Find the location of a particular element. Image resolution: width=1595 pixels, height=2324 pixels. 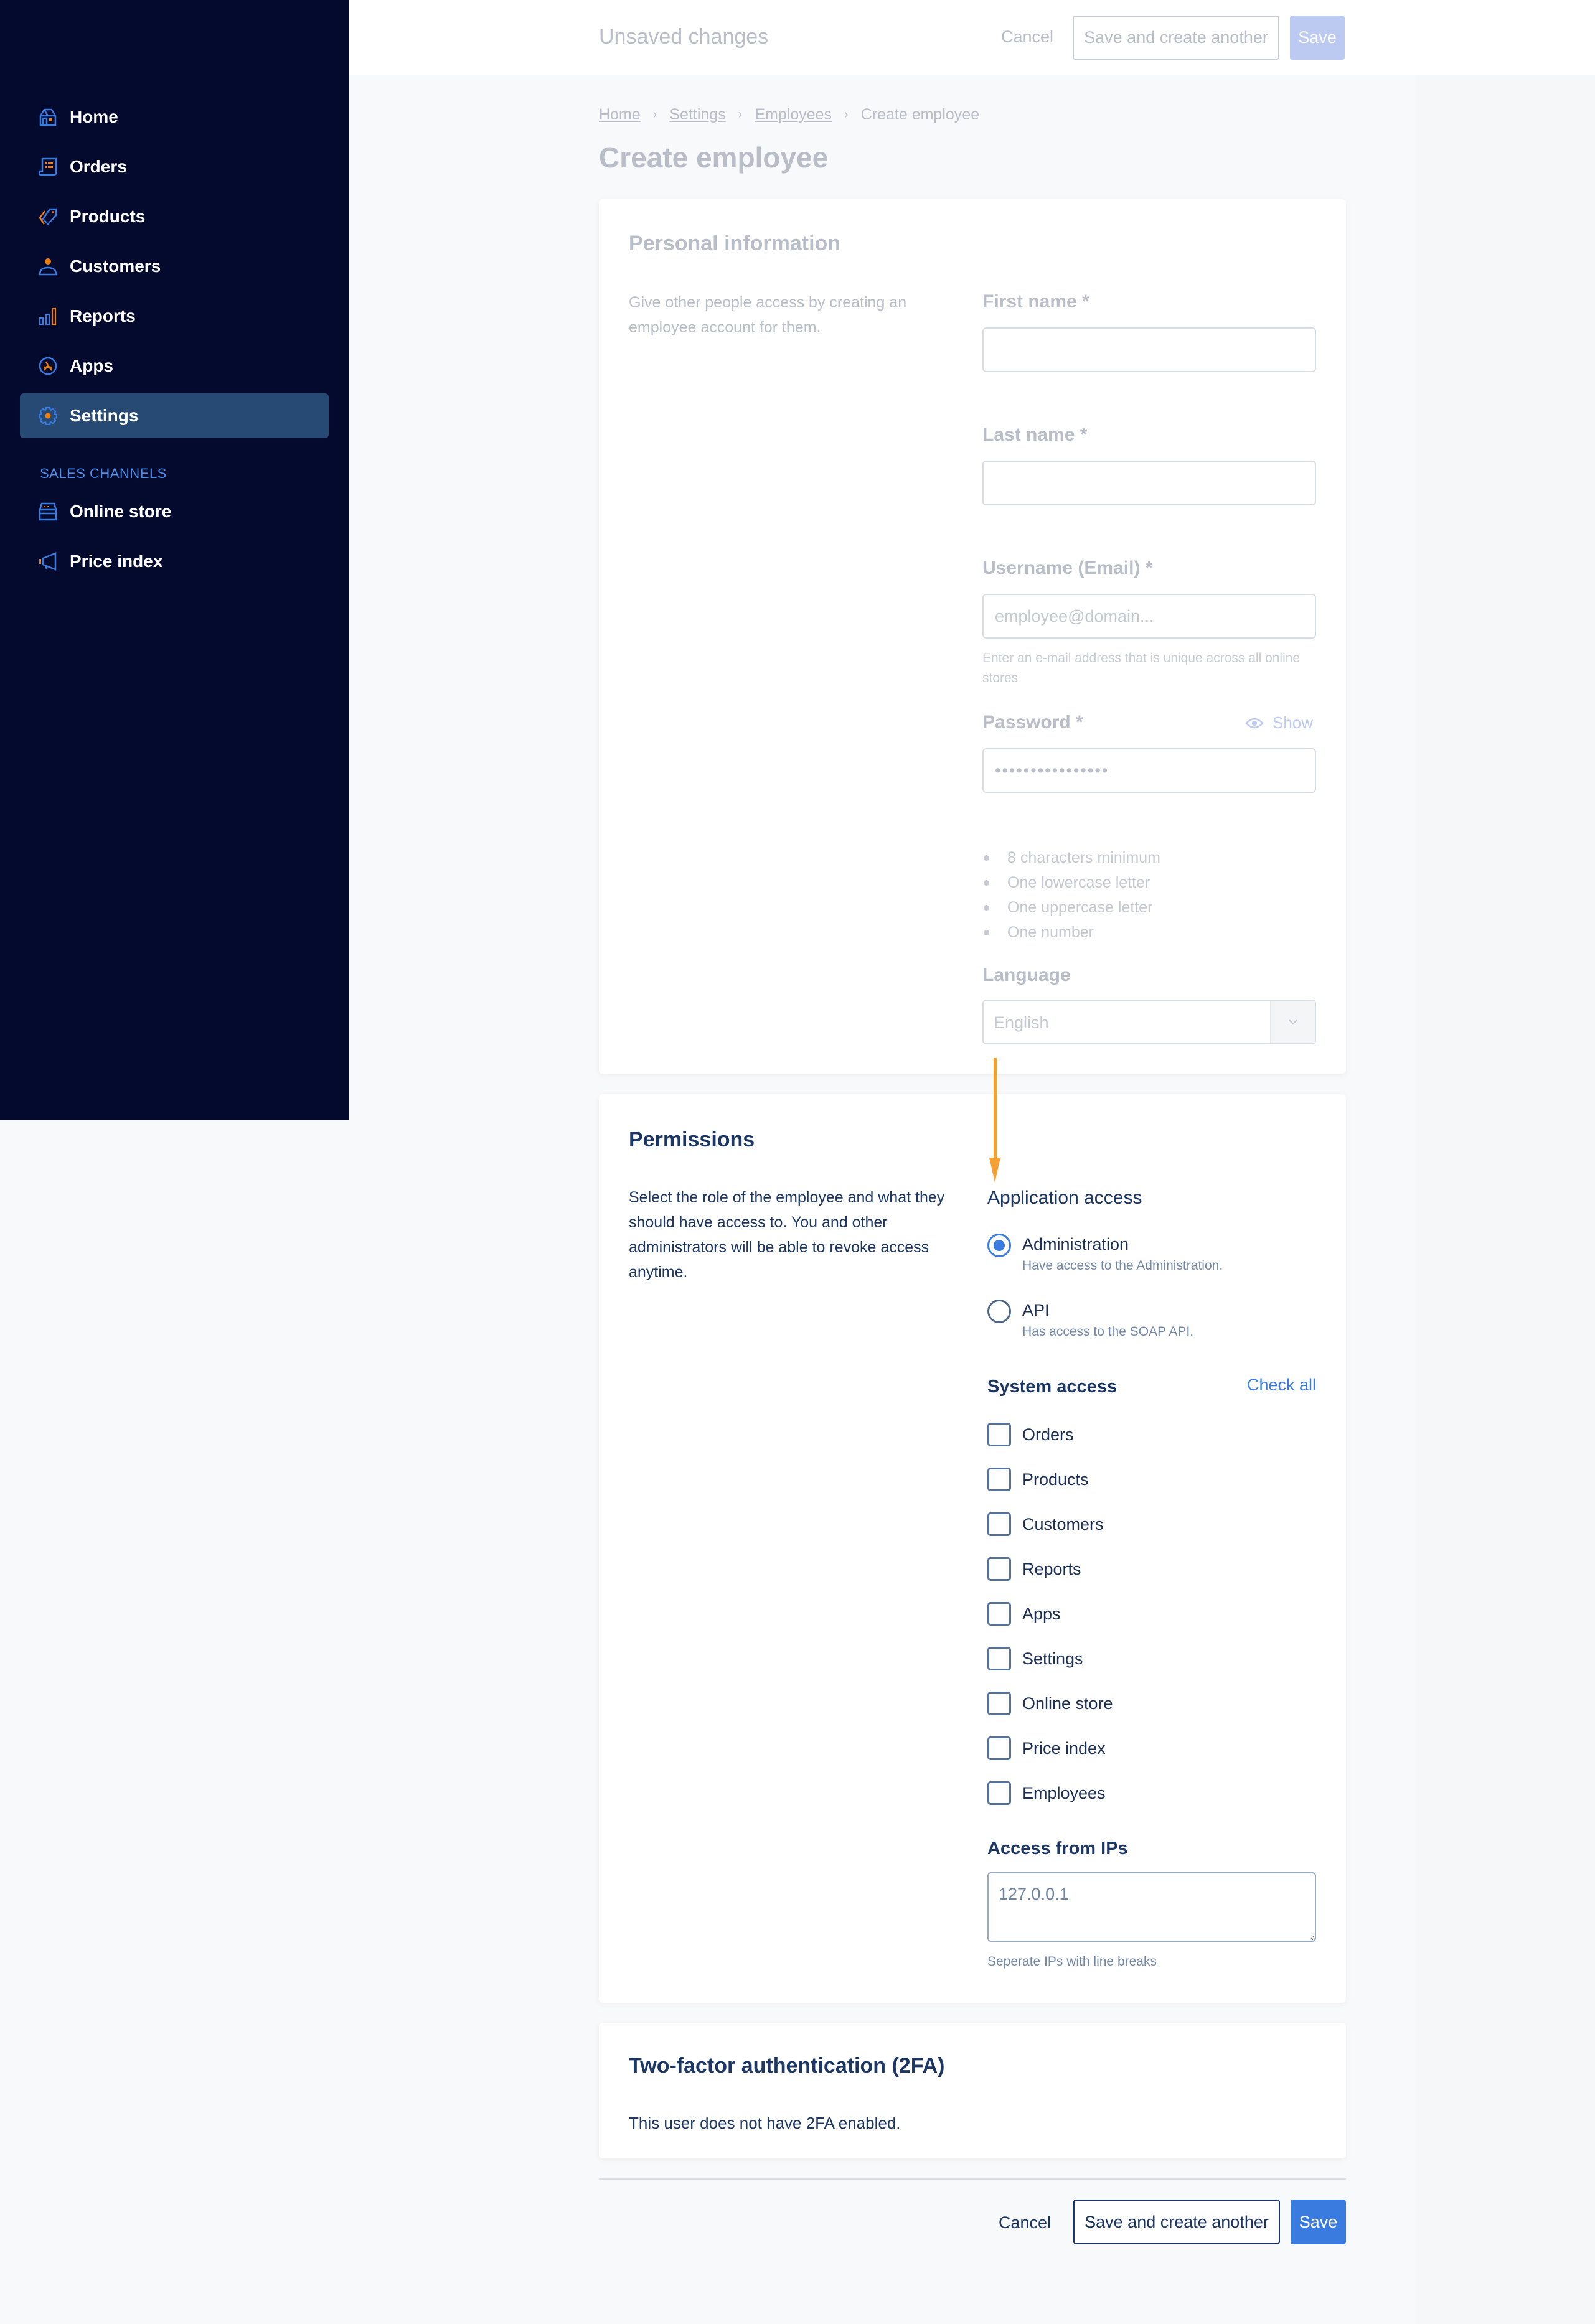

sidebar-item-customers: Customers is located at coordinates (174, 266).